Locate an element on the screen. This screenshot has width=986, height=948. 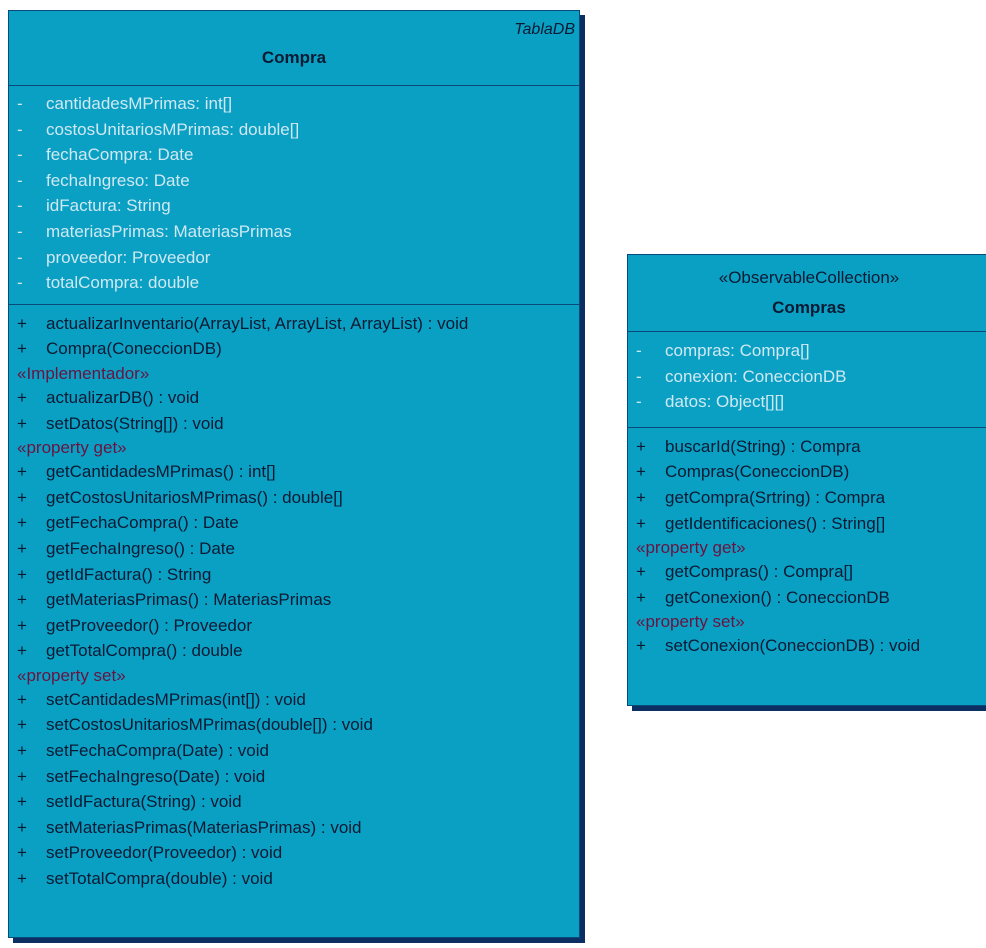
operation-row: + getCompra(Srtring) : Compra is located at coordinates (807, 498).